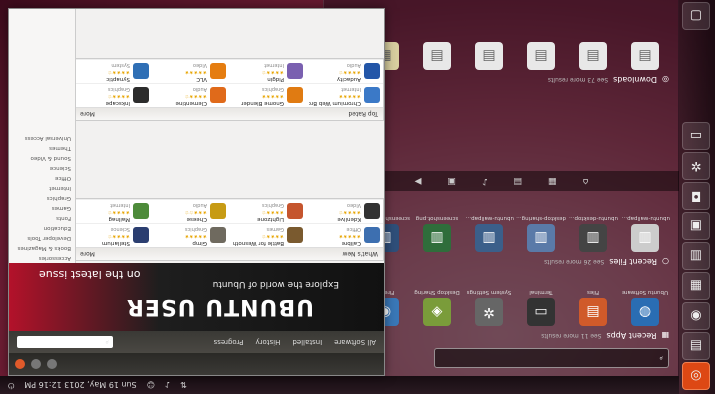 Image resolution: width=715 pixels, height=394 pixels. I want to click on power-icon: ⏻, so click(11, 385).